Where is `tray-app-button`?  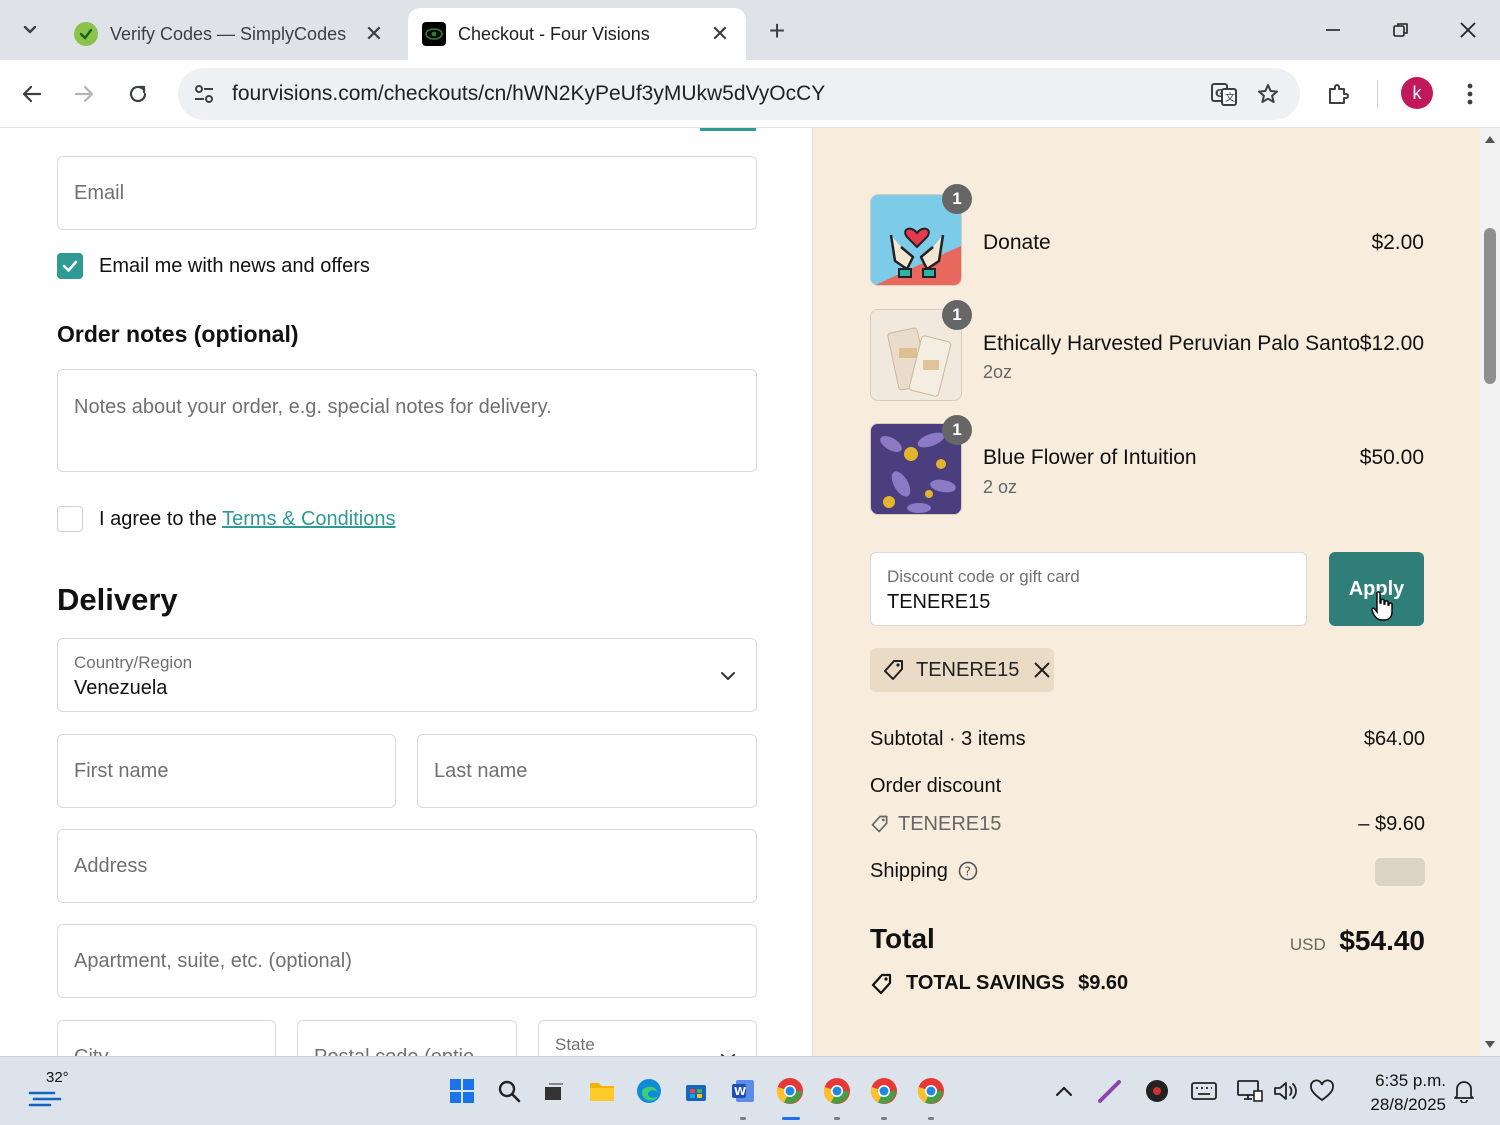 tray-app-button is located at coordinates (1157, 1091).